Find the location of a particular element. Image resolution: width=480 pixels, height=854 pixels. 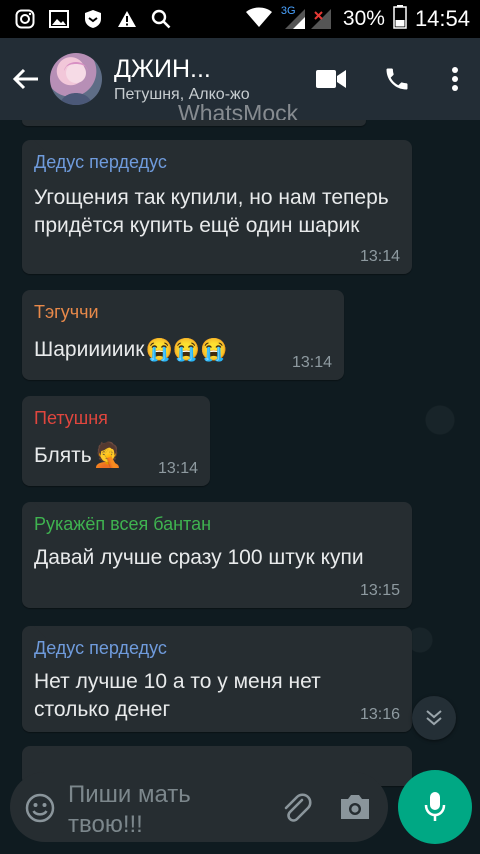

message-sender: Рукажёп всея бантан is located at coordinates (123, 524).